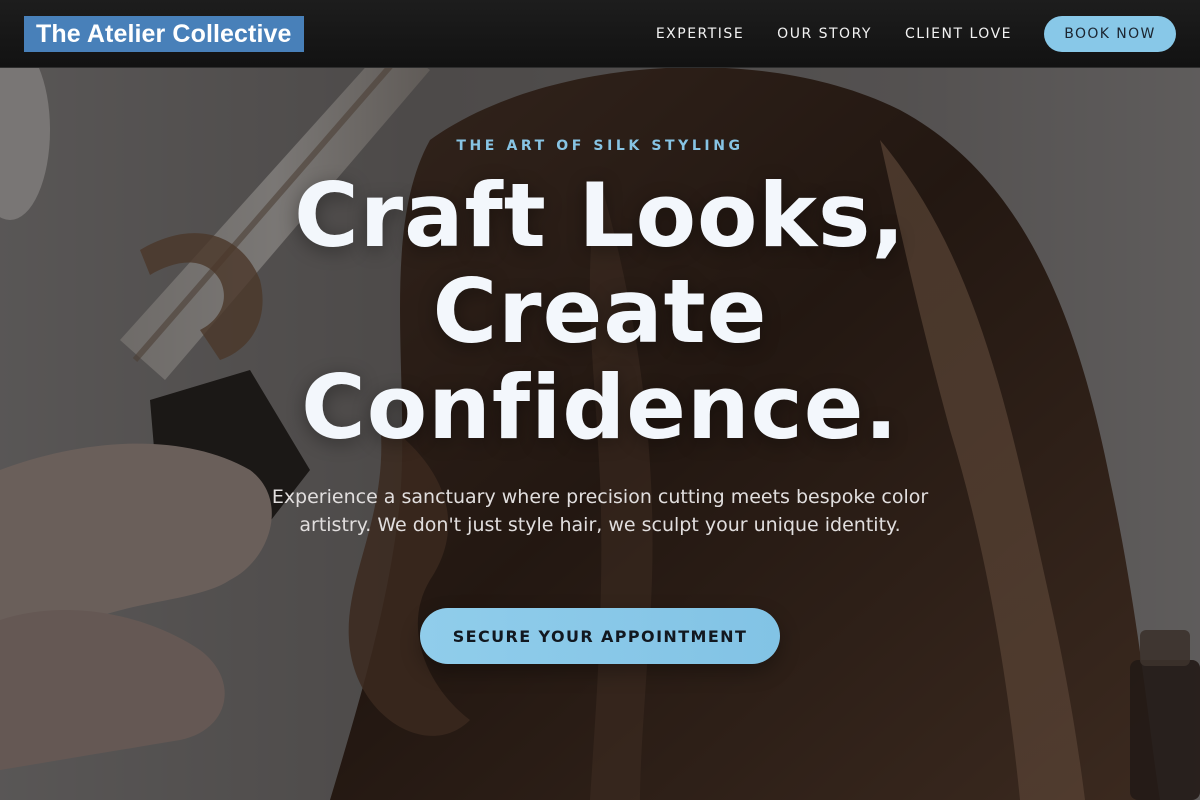 The height and width of the screenshot is (800, 1200). I want to click on main-nav: EXPERTISE OUR STORY CLIENT LOVE BOOK NOW, so click(916, 33).